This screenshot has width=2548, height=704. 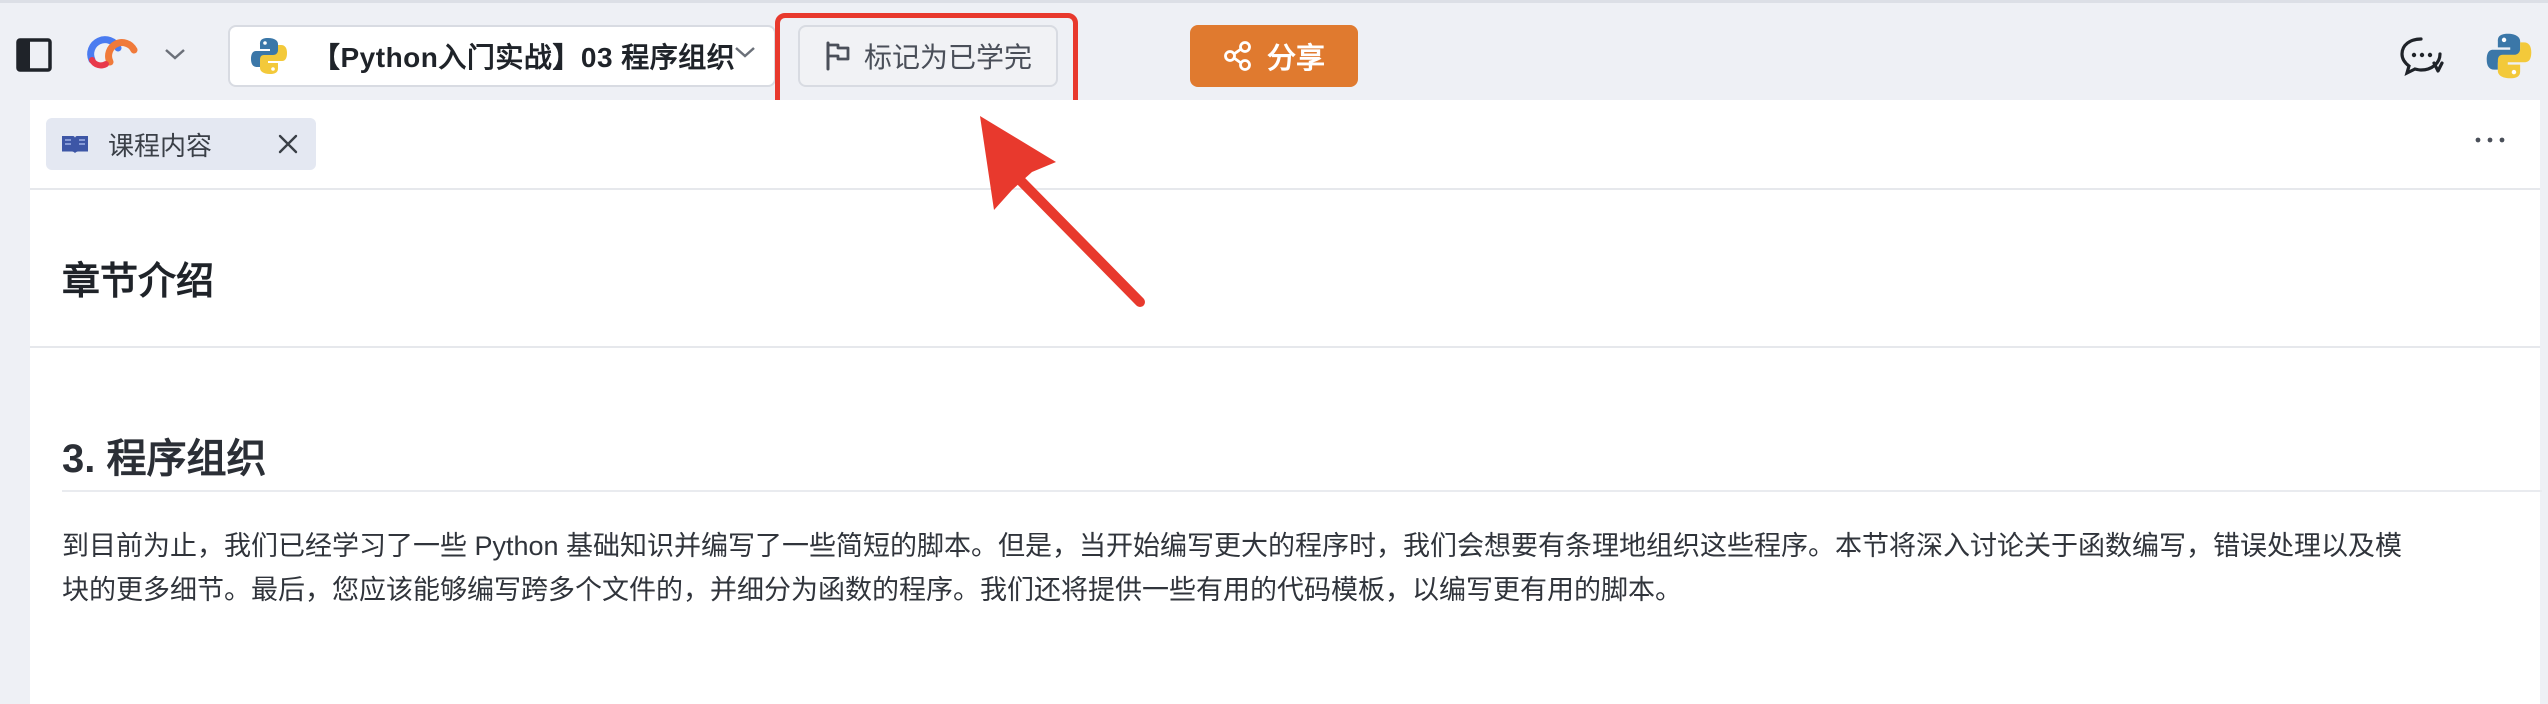 I want to click on more-icon, so click(x=2490, y=140).